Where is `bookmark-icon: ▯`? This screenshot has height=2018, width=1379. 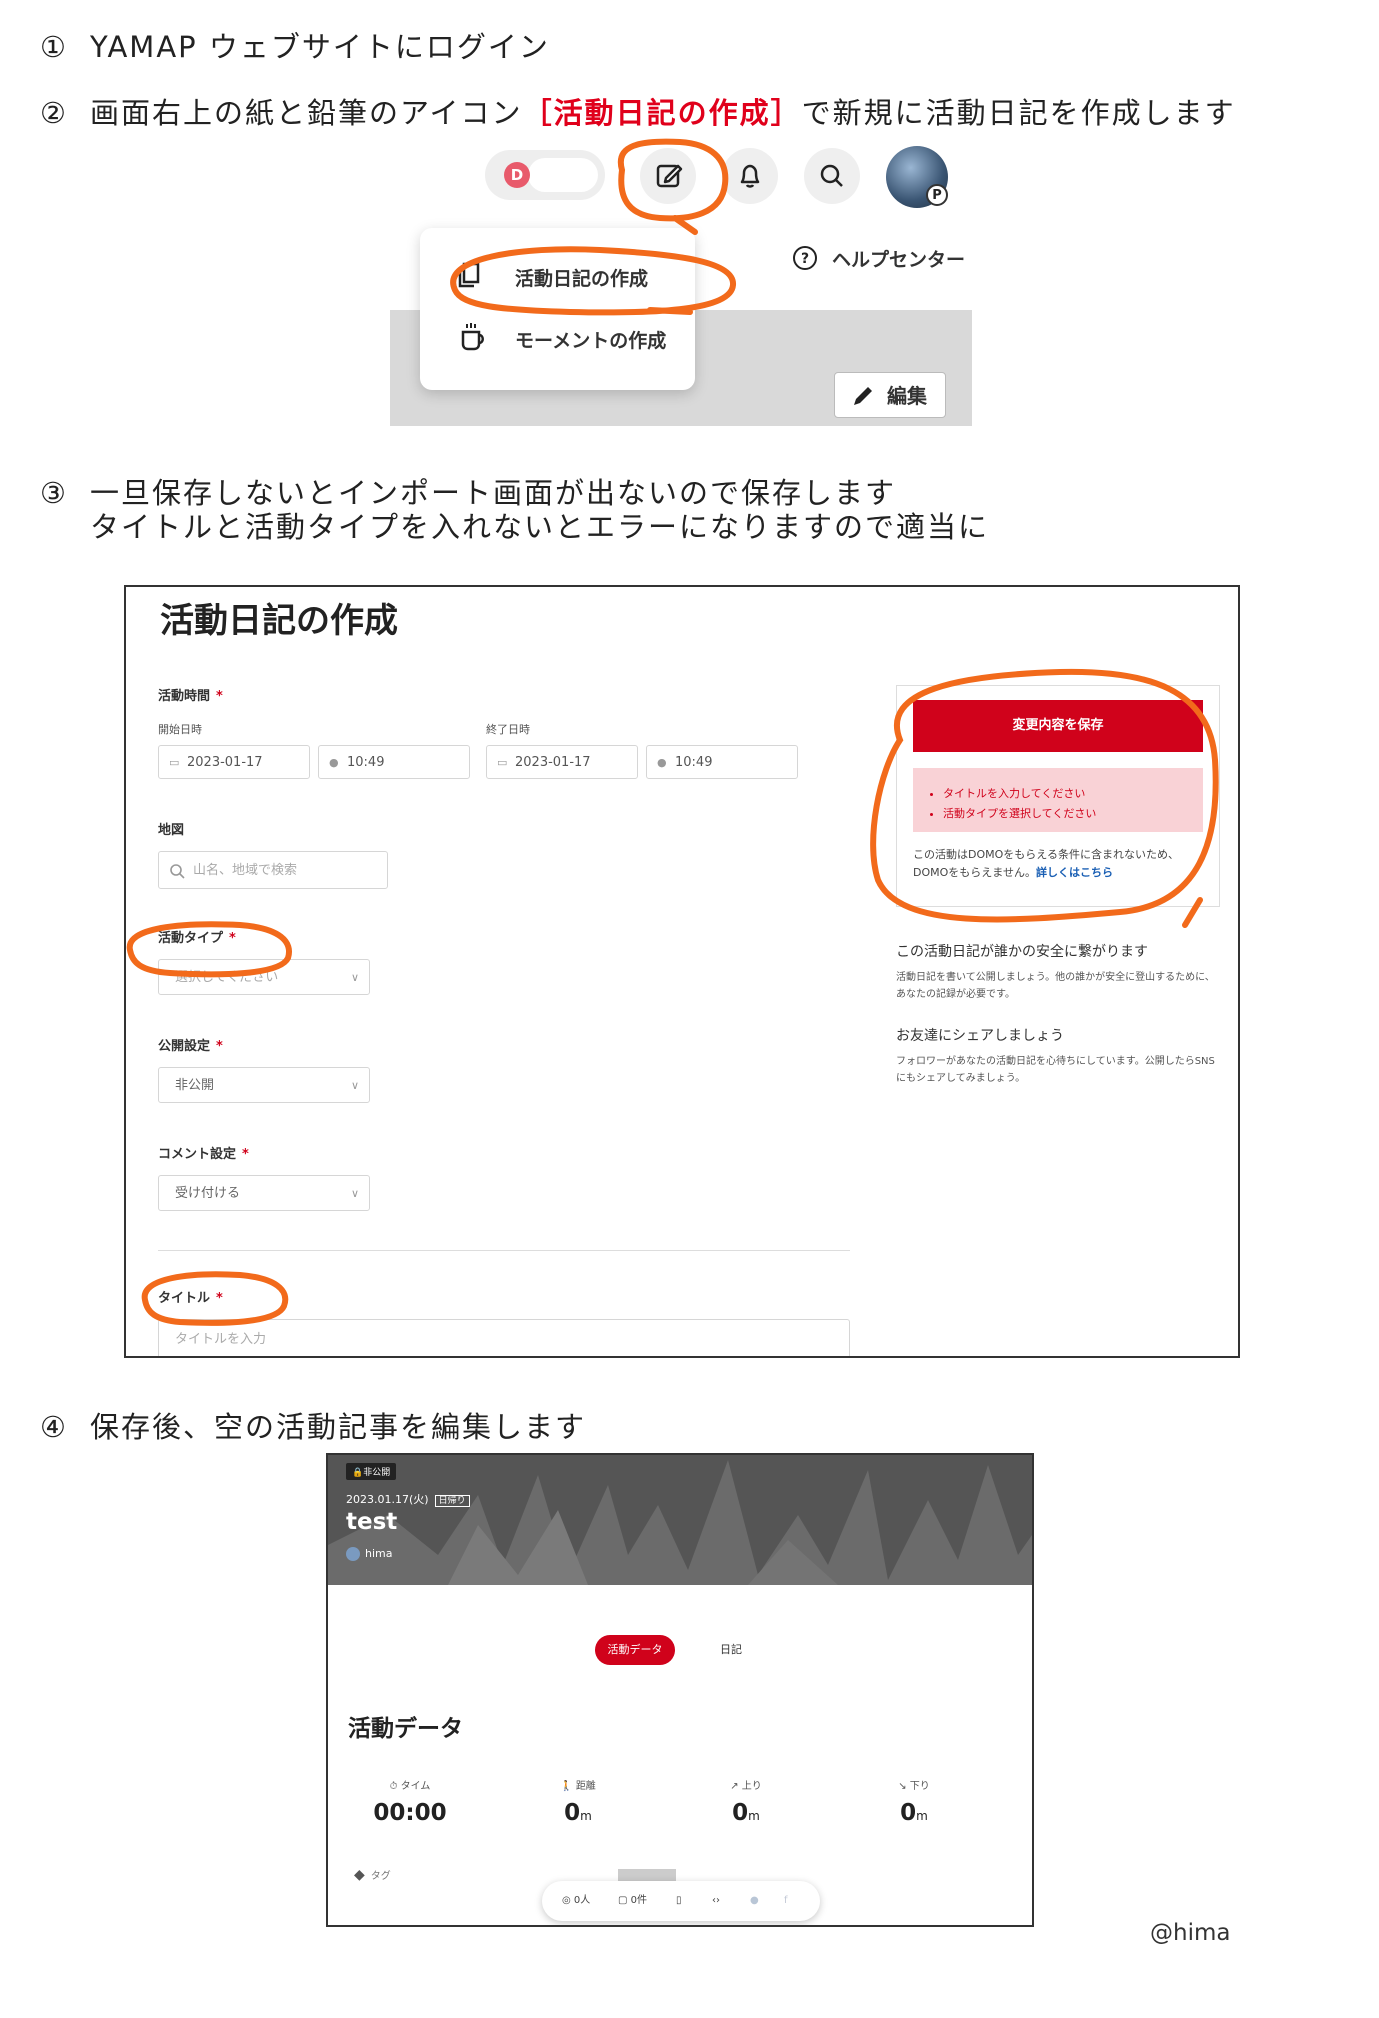
bookmark-icon: ▯ is located at coordinates (679, 1901).